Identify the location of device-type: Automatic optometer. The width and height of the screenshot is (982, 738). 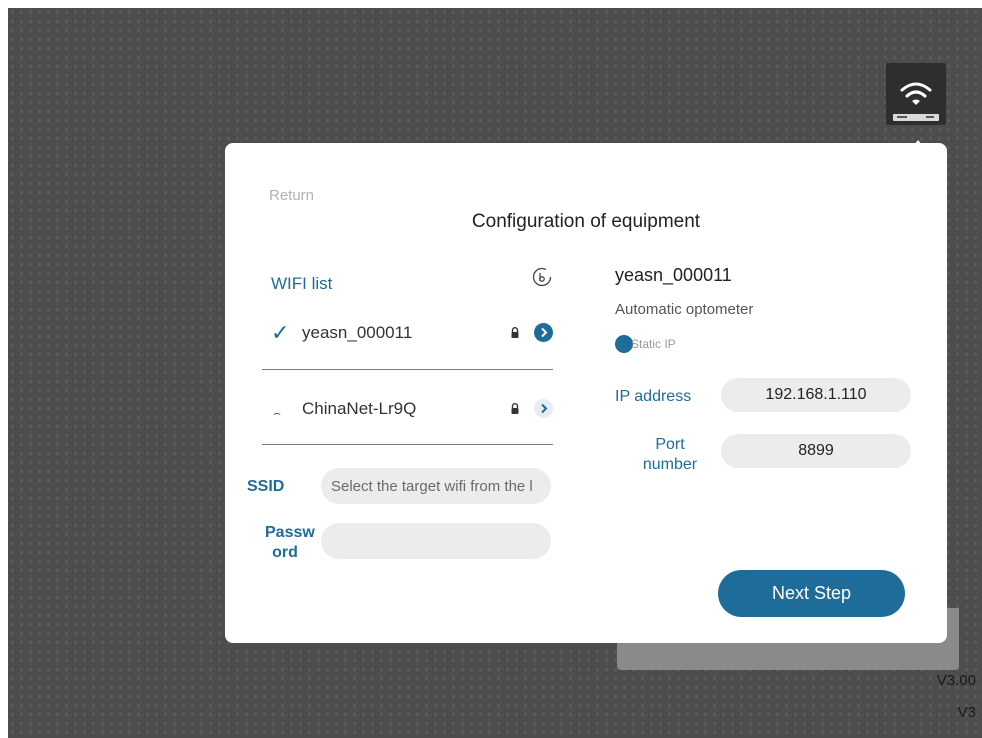
(684, 309).